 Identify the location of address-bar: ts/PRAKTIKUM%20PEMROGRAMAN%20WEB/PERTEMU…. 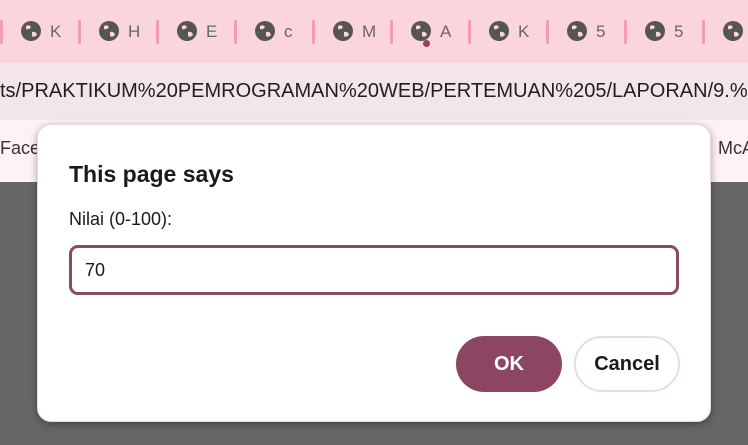
(374, 91).